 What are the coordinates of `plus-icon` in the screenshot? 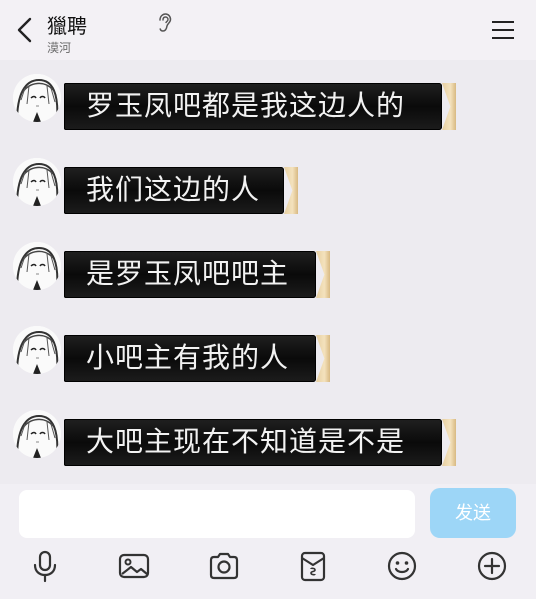 It's located at (492, 566).